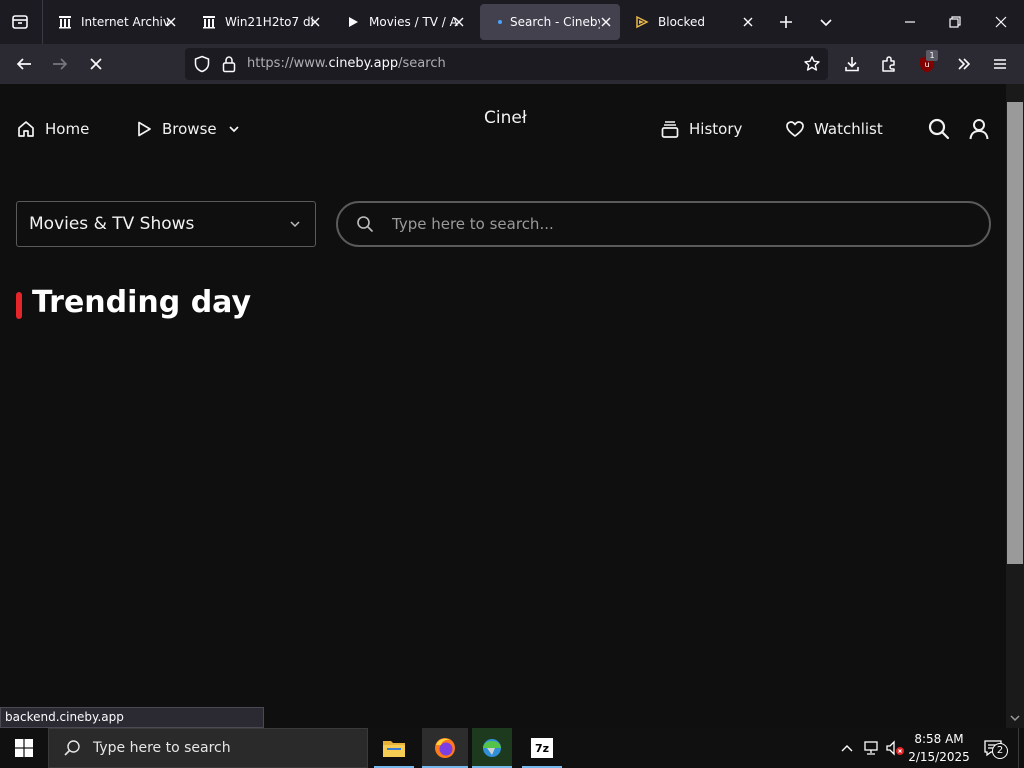 The width and height of the screenshot is (1024, 768). What do you see at coordinates (1021, 748) in the screenshot?
I see `show-desktop-button` at bounding box center [1021, 748].